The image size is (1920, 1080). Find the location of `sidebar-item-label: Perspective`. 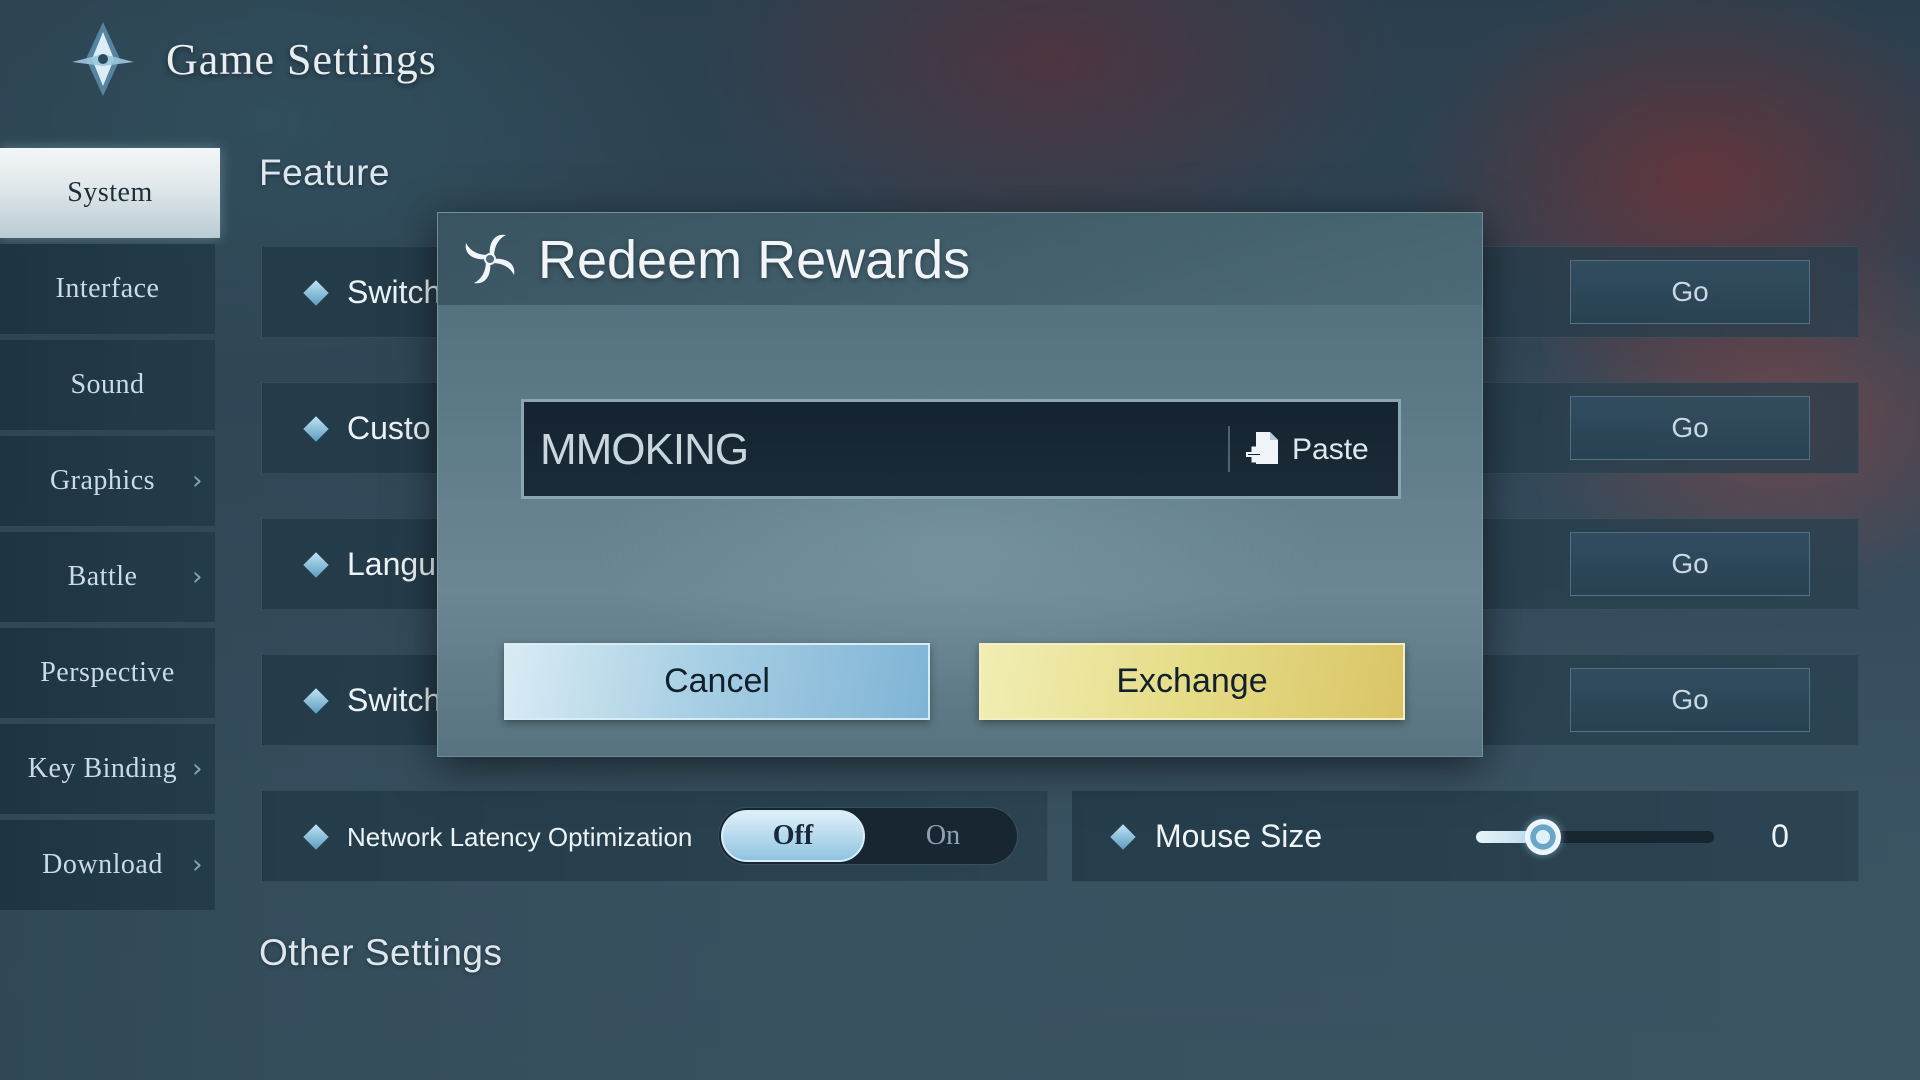

sidebar-item-label: Perspective is located at coordinates (107, 672).